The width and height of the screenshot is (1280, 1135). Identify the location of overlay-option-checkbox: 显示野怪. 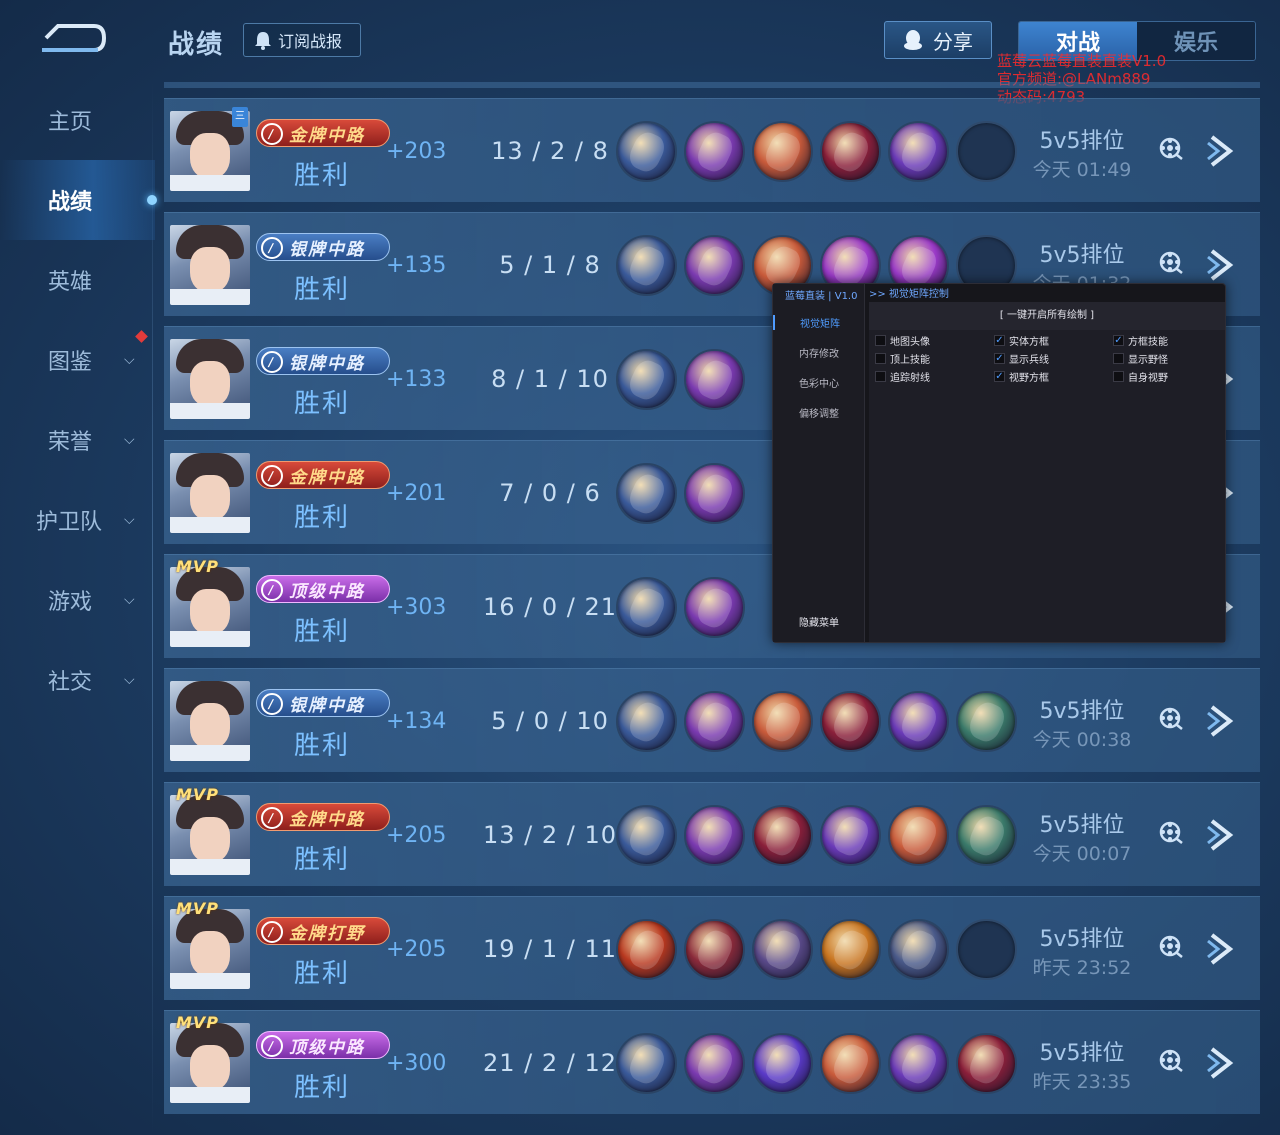
(1140, 358).